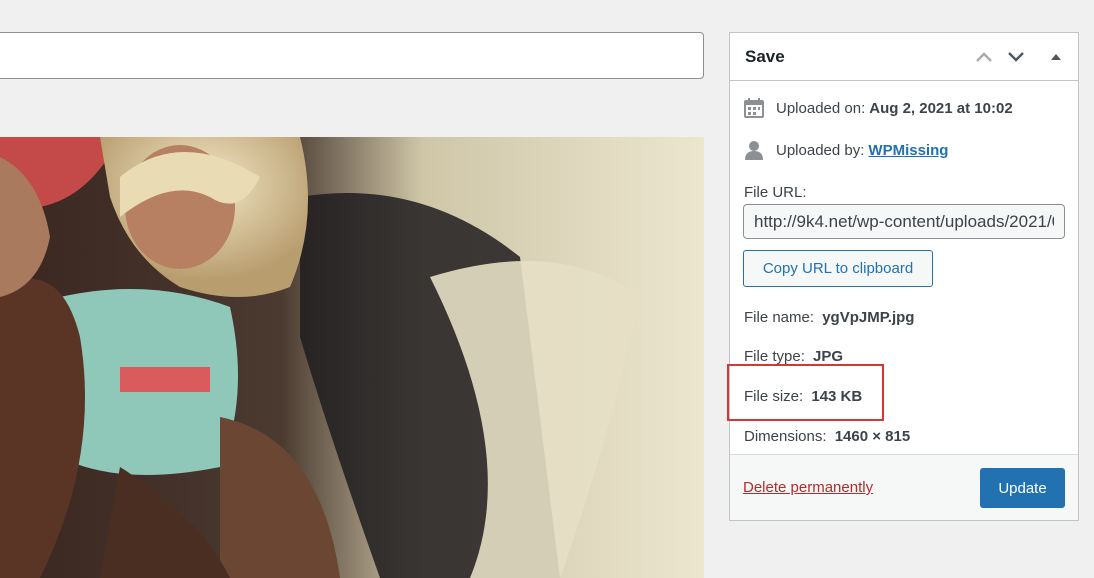  I want to click on file-type-value: JPG, so click(828, 356).